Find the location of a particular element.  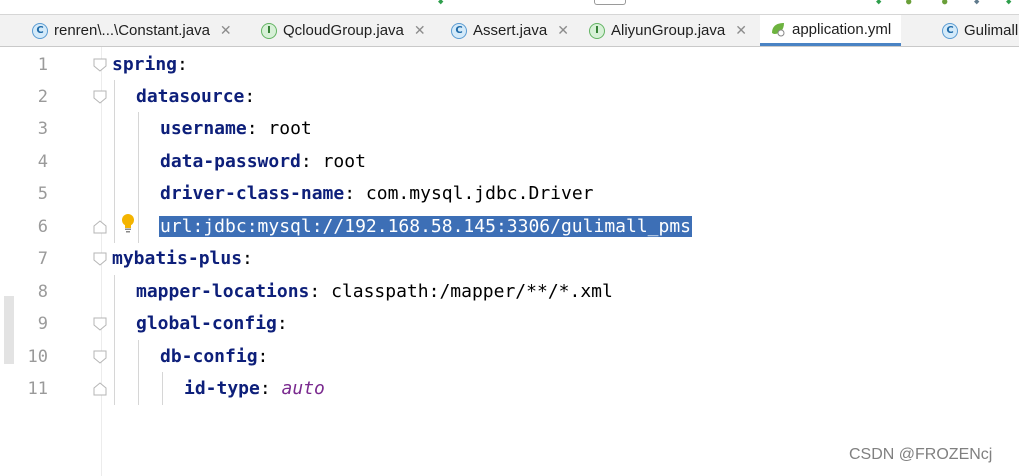

code-line: mybatis-plus: is located at coordinates (182, 259).